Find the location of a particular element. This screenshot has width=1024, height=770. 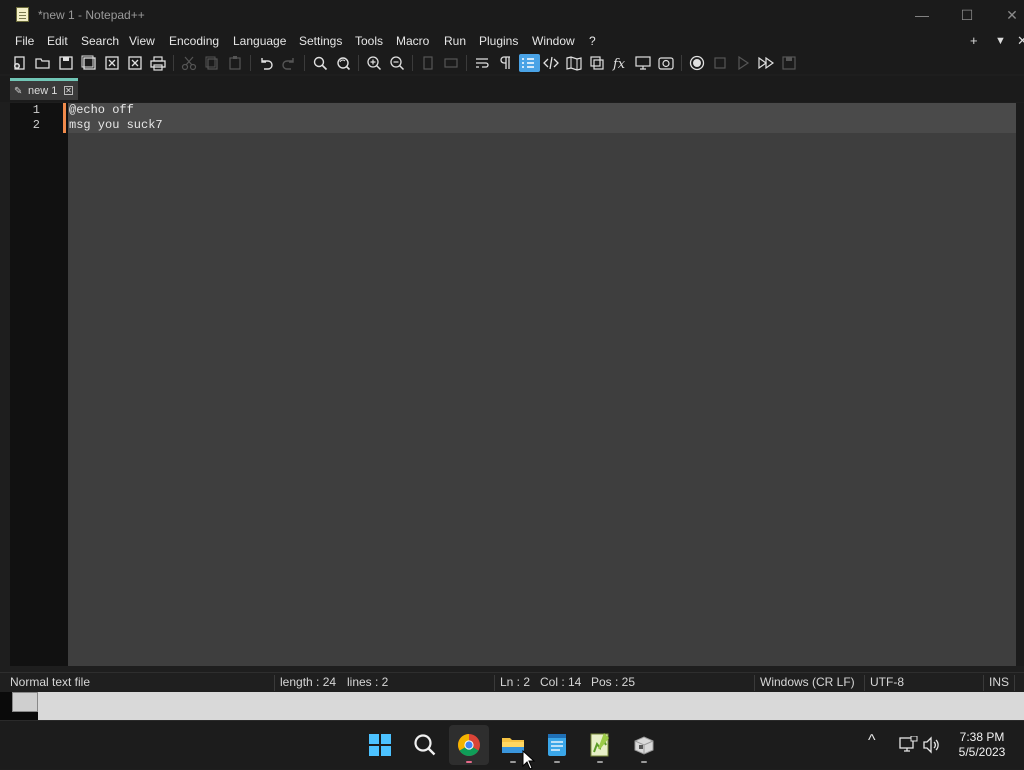

run-macro-multiple-icon is located at coordinates (766, 63).